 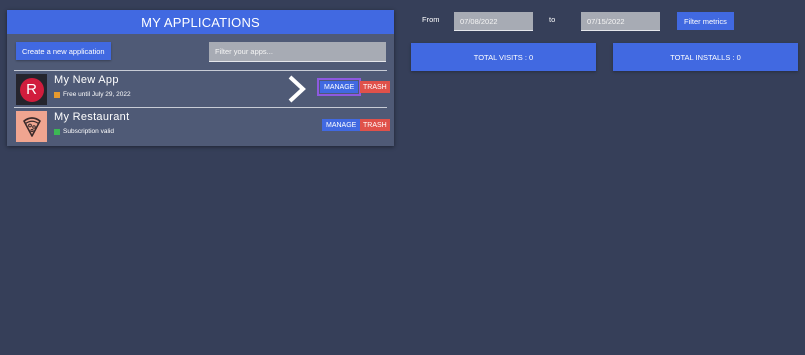 What do you see at coordinates (705, 21) in the screenshot?
I see `filter-metrics-button: Filter metrics` at bounding box center [705, 21].